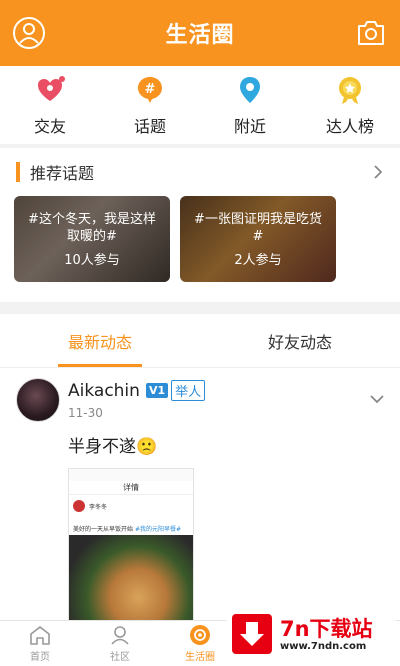 The height and width of the screenshot is (666, 400). I want to click on quicknav-nearby: 附近, so click(250, 105).